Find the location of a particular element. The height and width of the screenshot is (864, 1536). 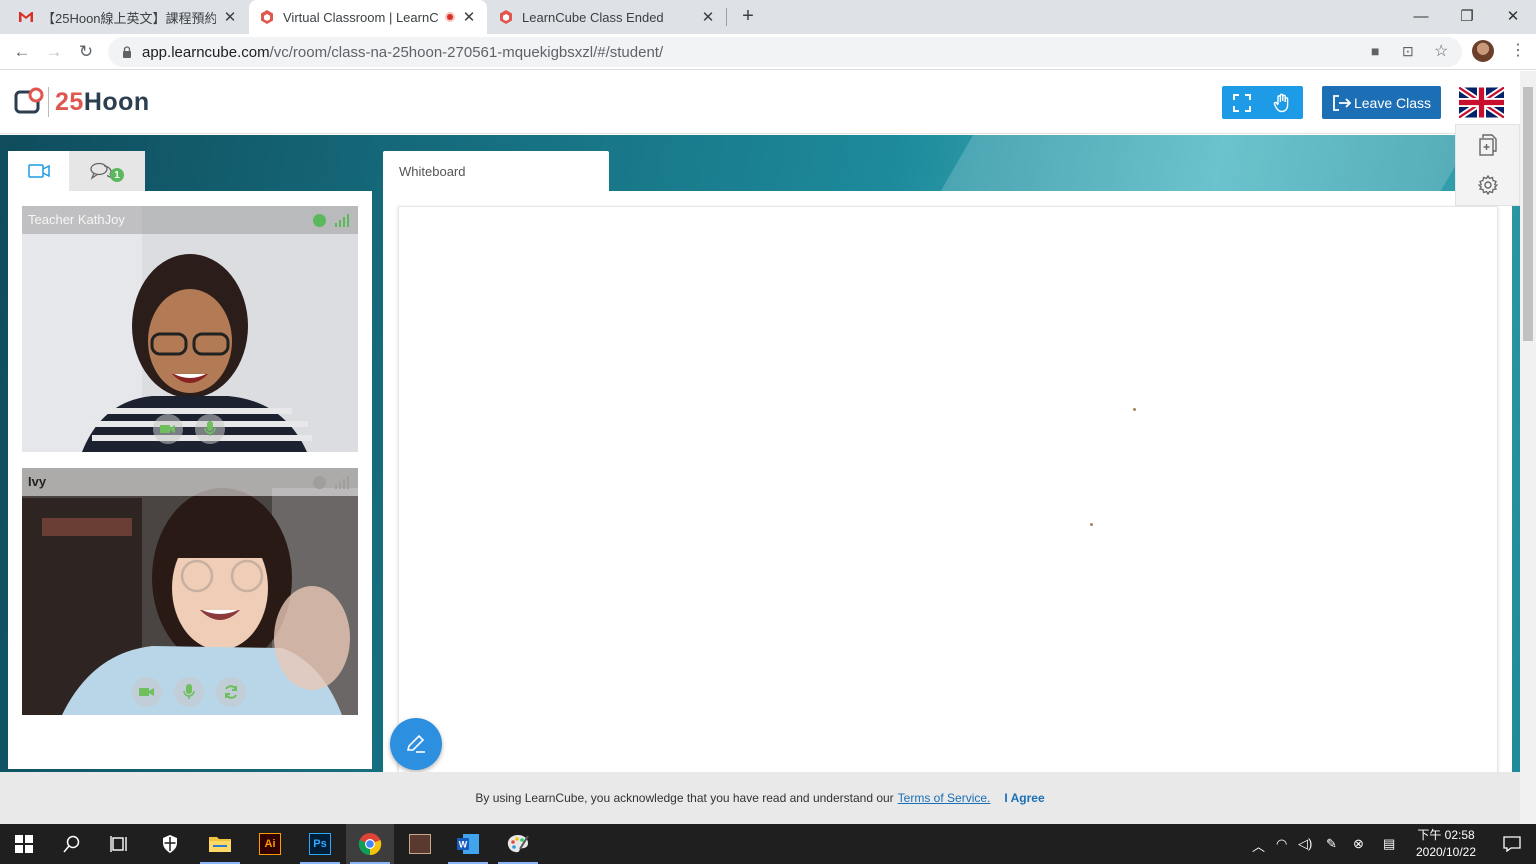

canvas-mark is located at coordinates (1134, 409).